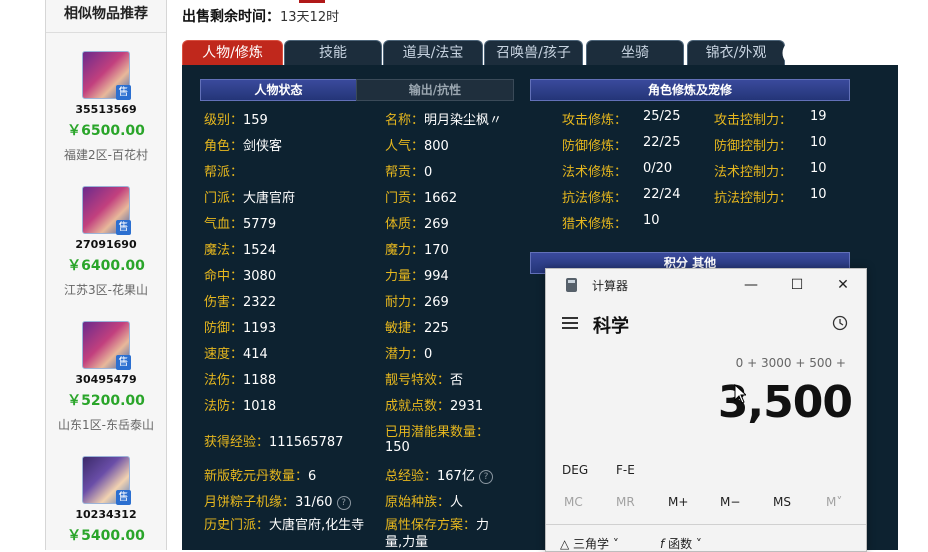  I want to click on history-icon, so click(840, 323).